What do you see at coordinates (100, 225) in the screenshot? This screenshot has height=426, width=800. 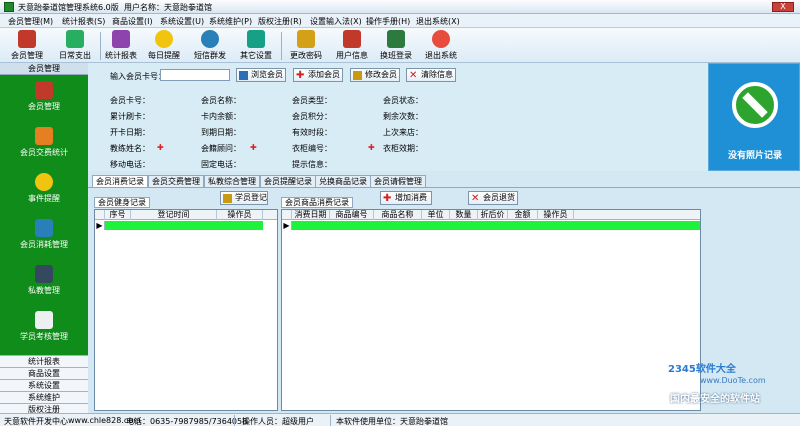 I see `row-indicator-icon: ▶` at bounding box center [100, 225].